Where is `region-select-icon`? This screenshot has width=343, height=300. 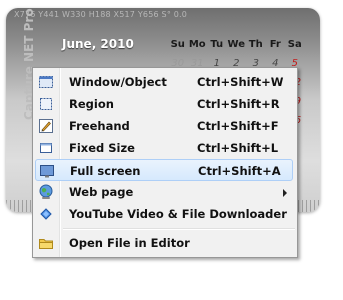
region-select-icon is located at coordinates (46, 104).